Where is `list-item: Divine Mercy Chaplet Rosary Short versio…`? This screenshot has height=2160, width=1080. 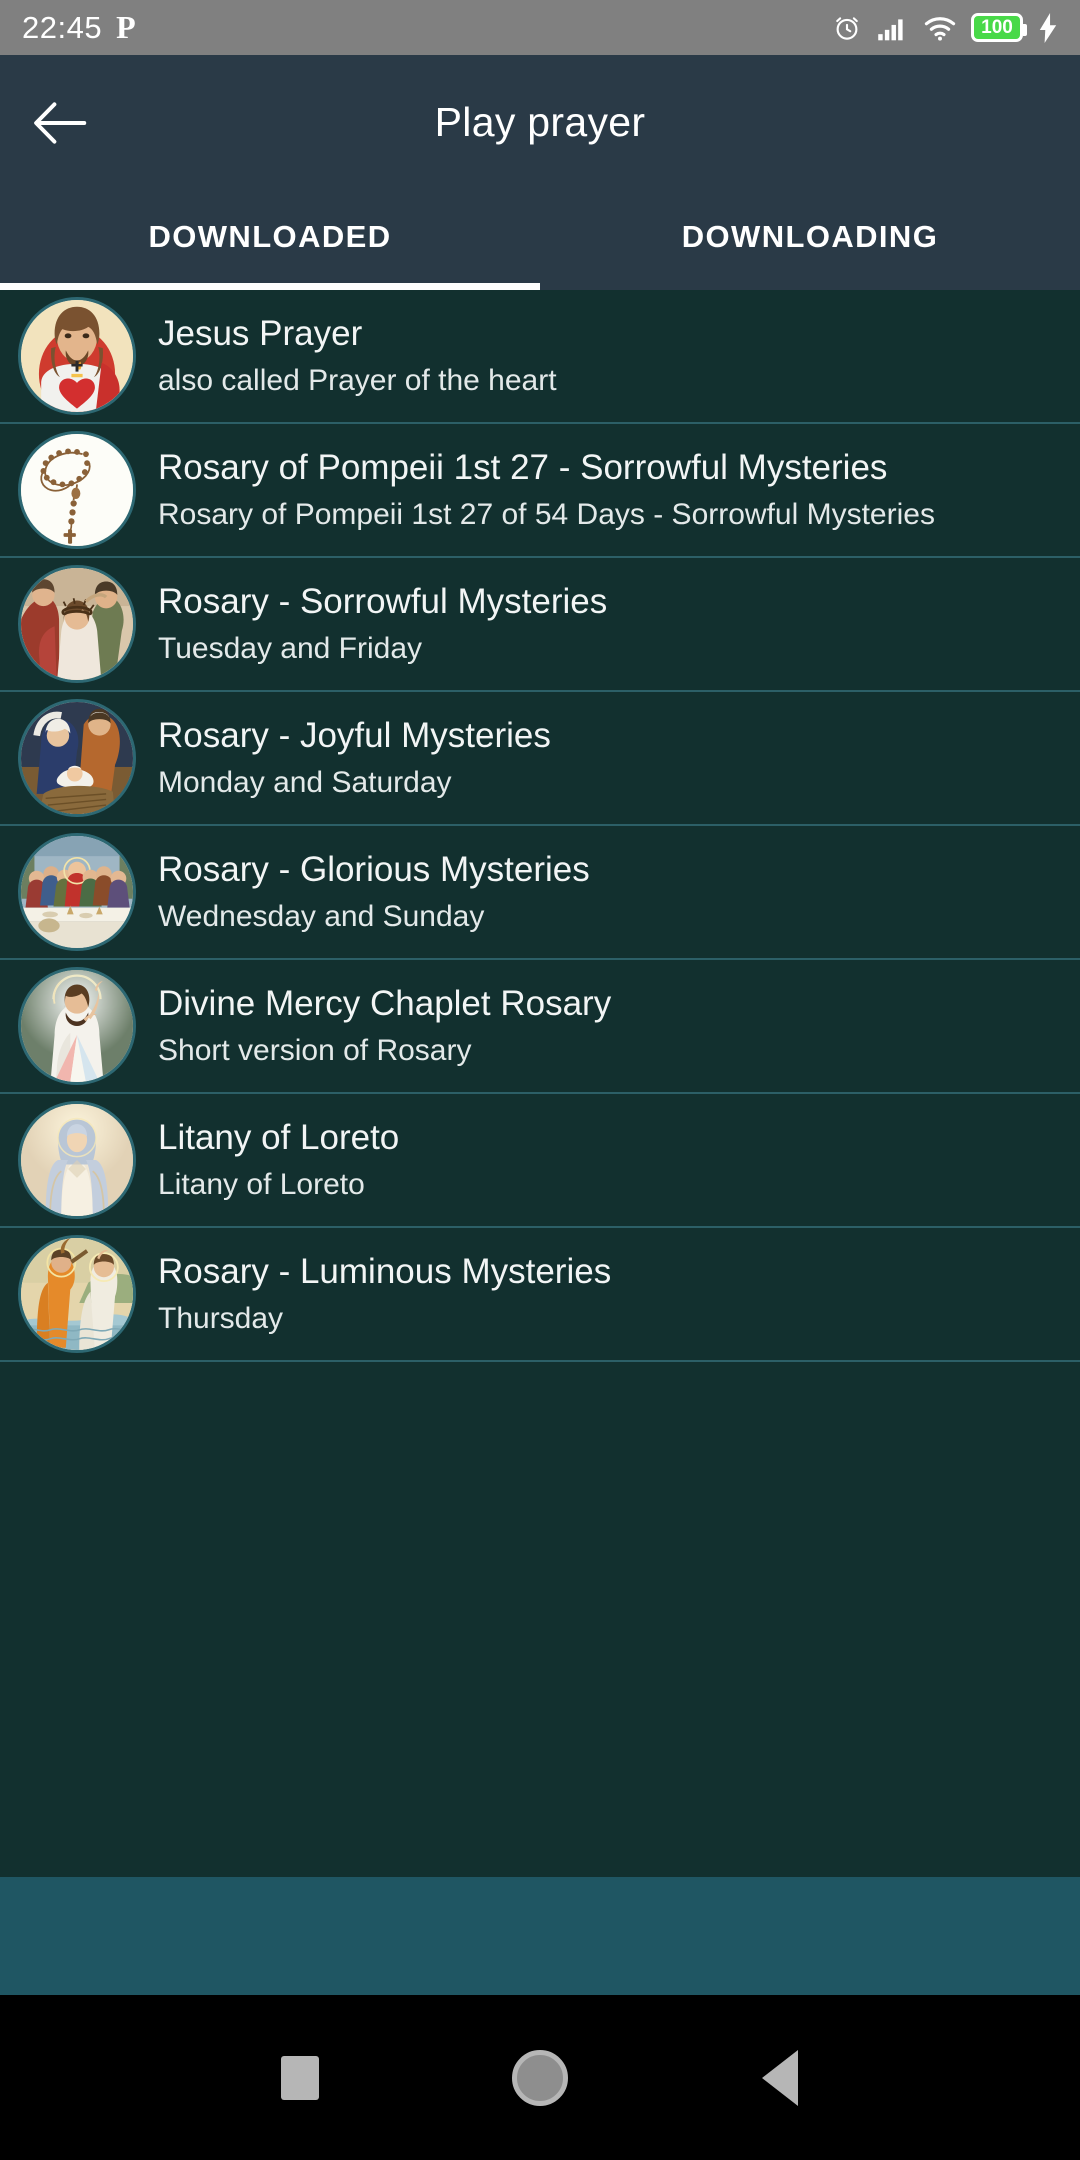 list-item: Divine Mercy Chaplet Rosary Short versio… is located at coordinates (540, 1027).